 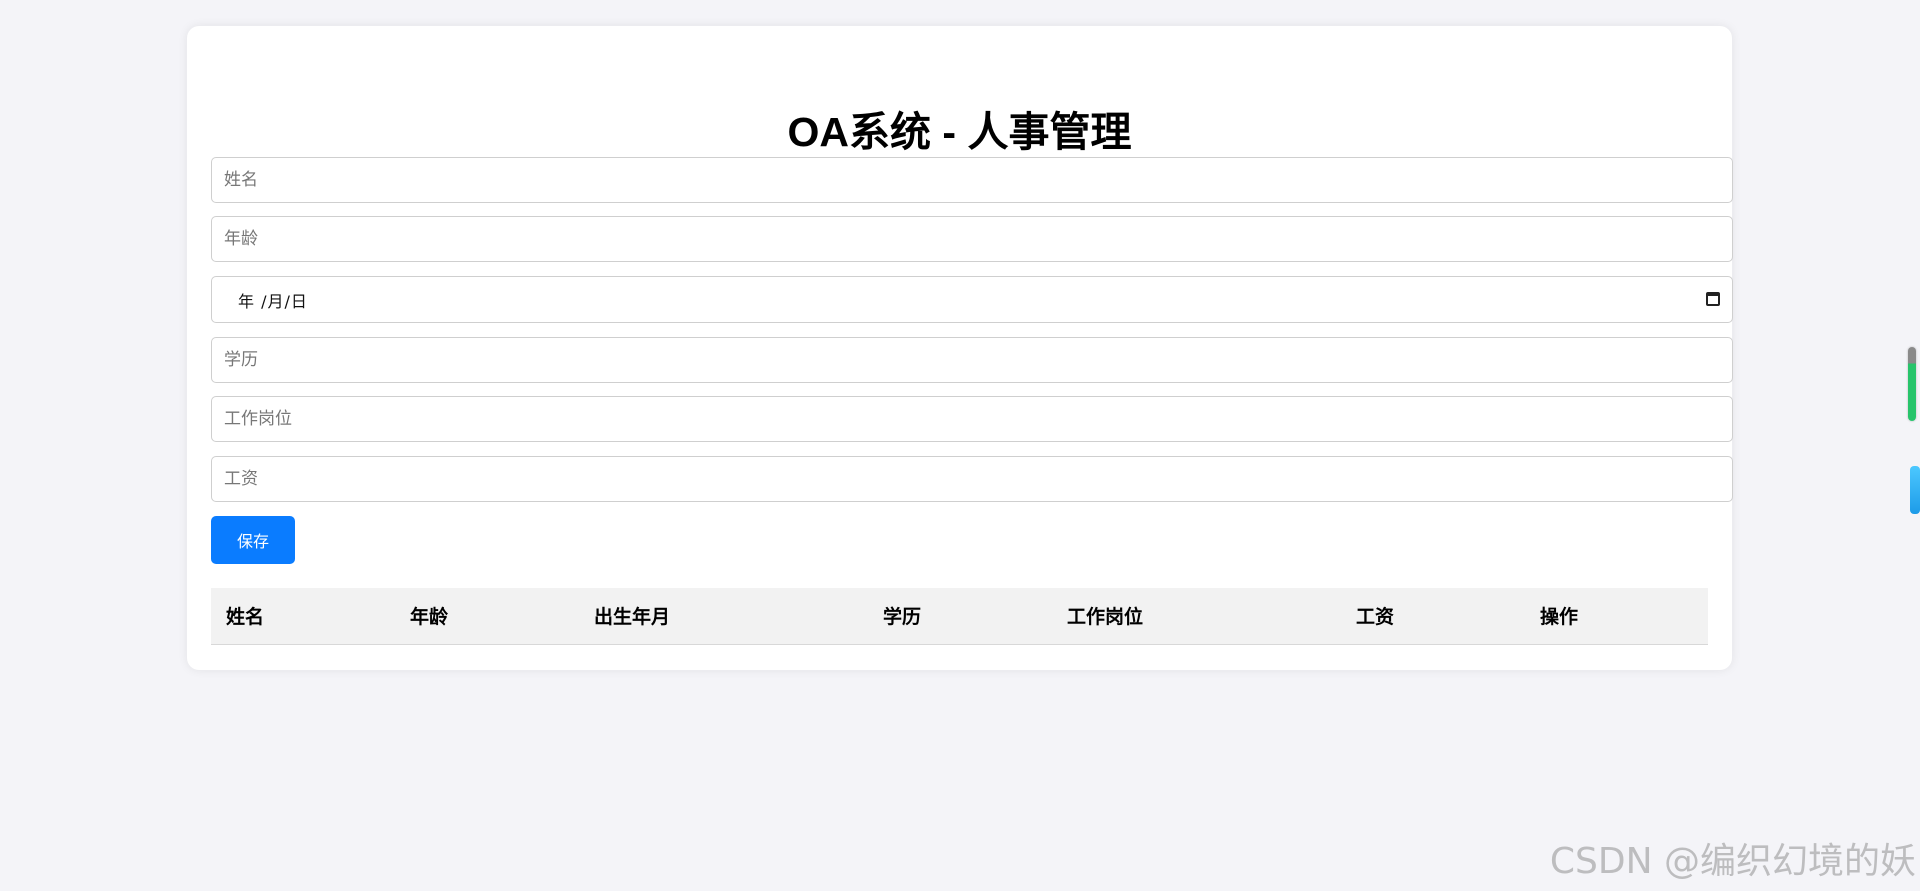 I want to click on column-header-age: 年龄, so click(x=487, y=616).